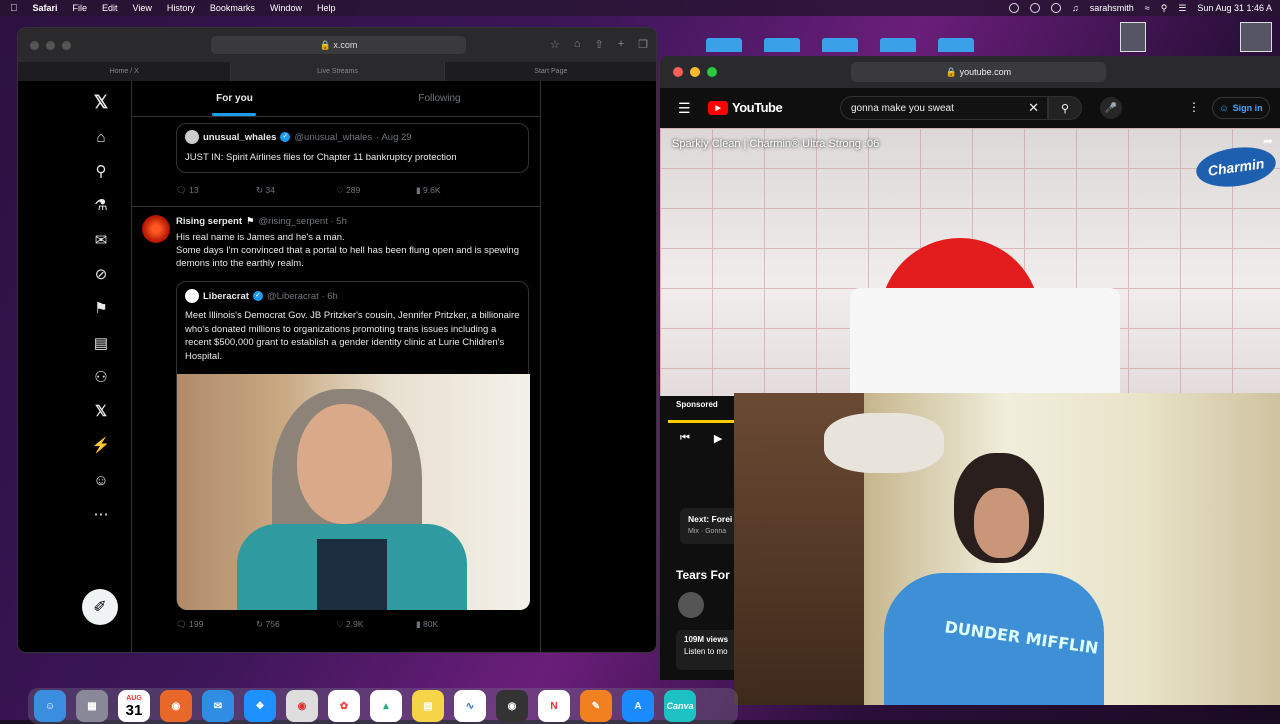  Describe the element at coordinates (303, 221) in the screenshot. I see `tweet-author-handle: @rising_serpent · 5h` at that location.